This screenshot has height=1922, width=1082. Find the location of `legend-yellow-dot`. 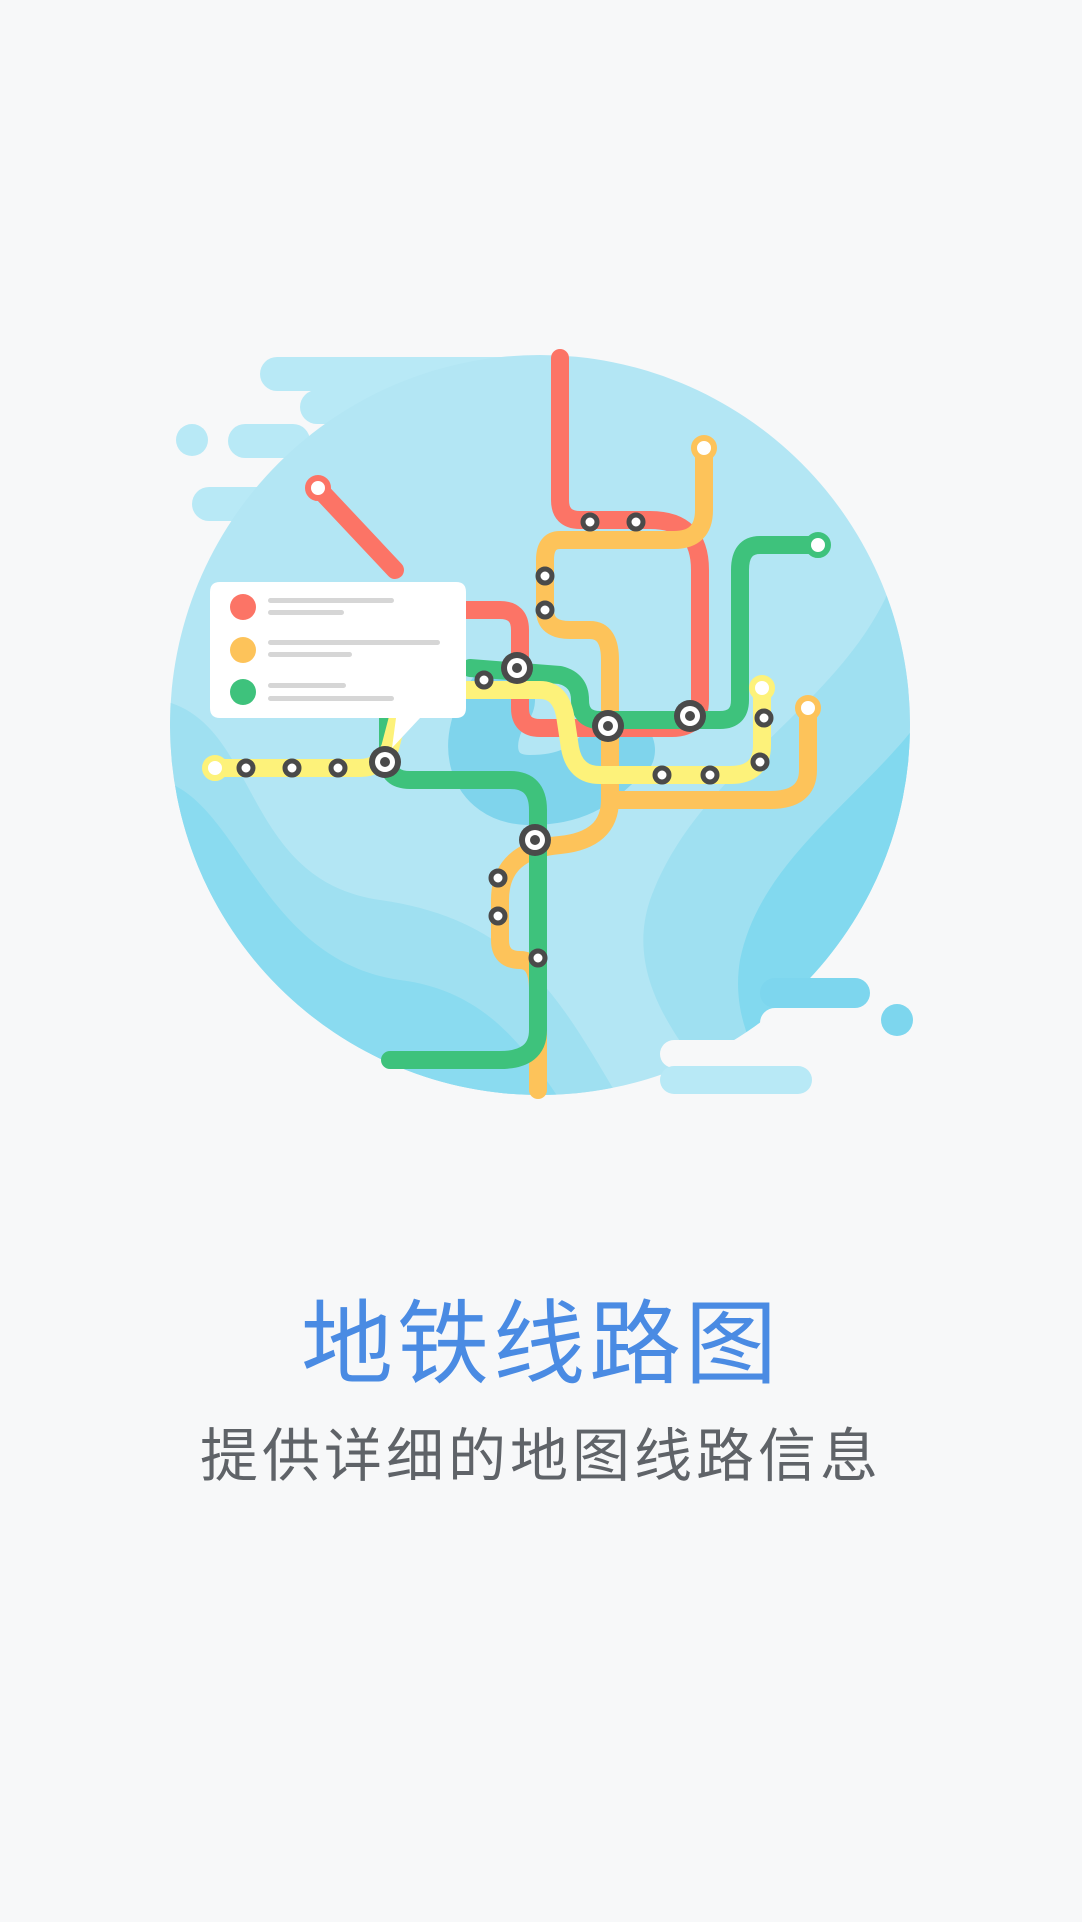

legend-yellow-dot is located at coordinates (243, 650).